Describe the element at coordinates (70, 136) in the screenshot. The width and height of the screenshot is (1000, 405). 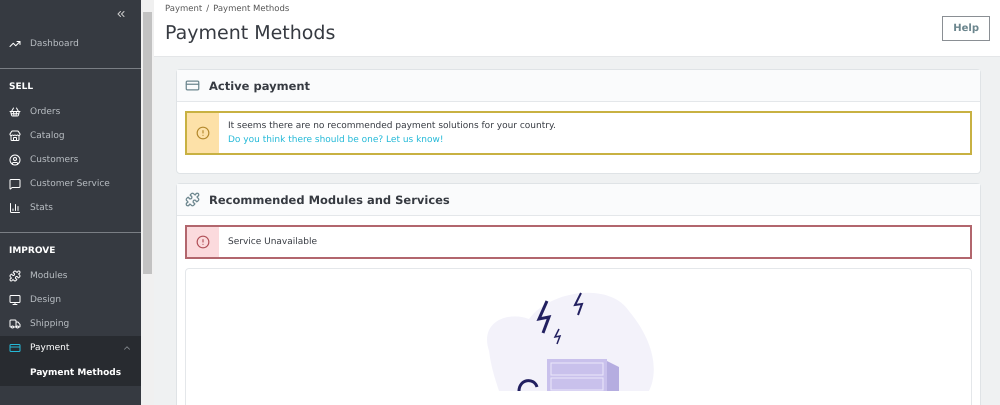
I see `sidebar-item: Catalog` at that location.